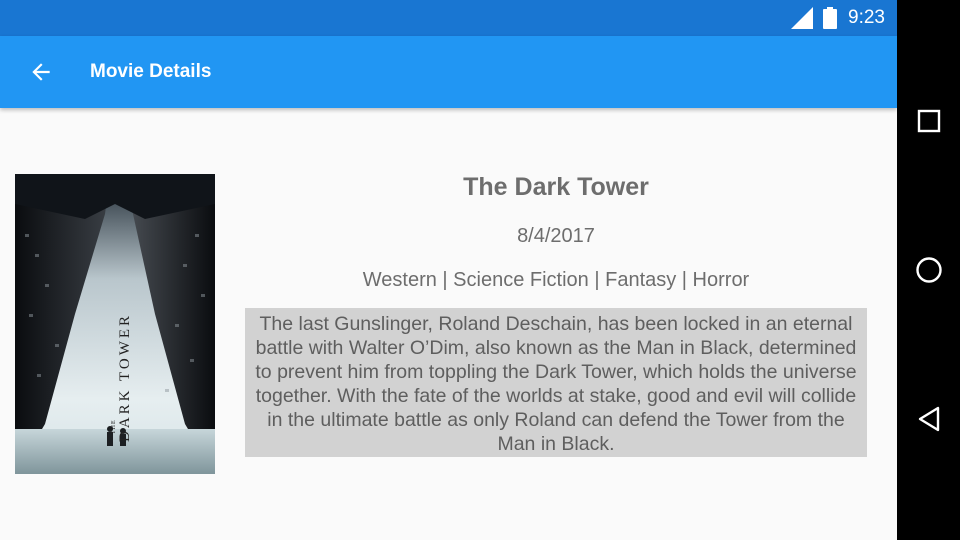 The image size is (960, 540). I want to click on poster-title: THE DARK TOWER, so click(122, 377).